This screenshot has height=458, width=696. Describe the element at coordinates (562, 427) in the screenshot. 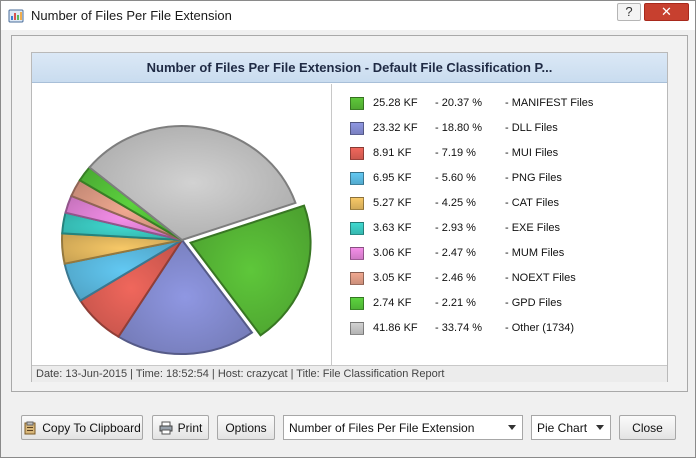

I see `chart-type-value: Pie Chart` at that location.